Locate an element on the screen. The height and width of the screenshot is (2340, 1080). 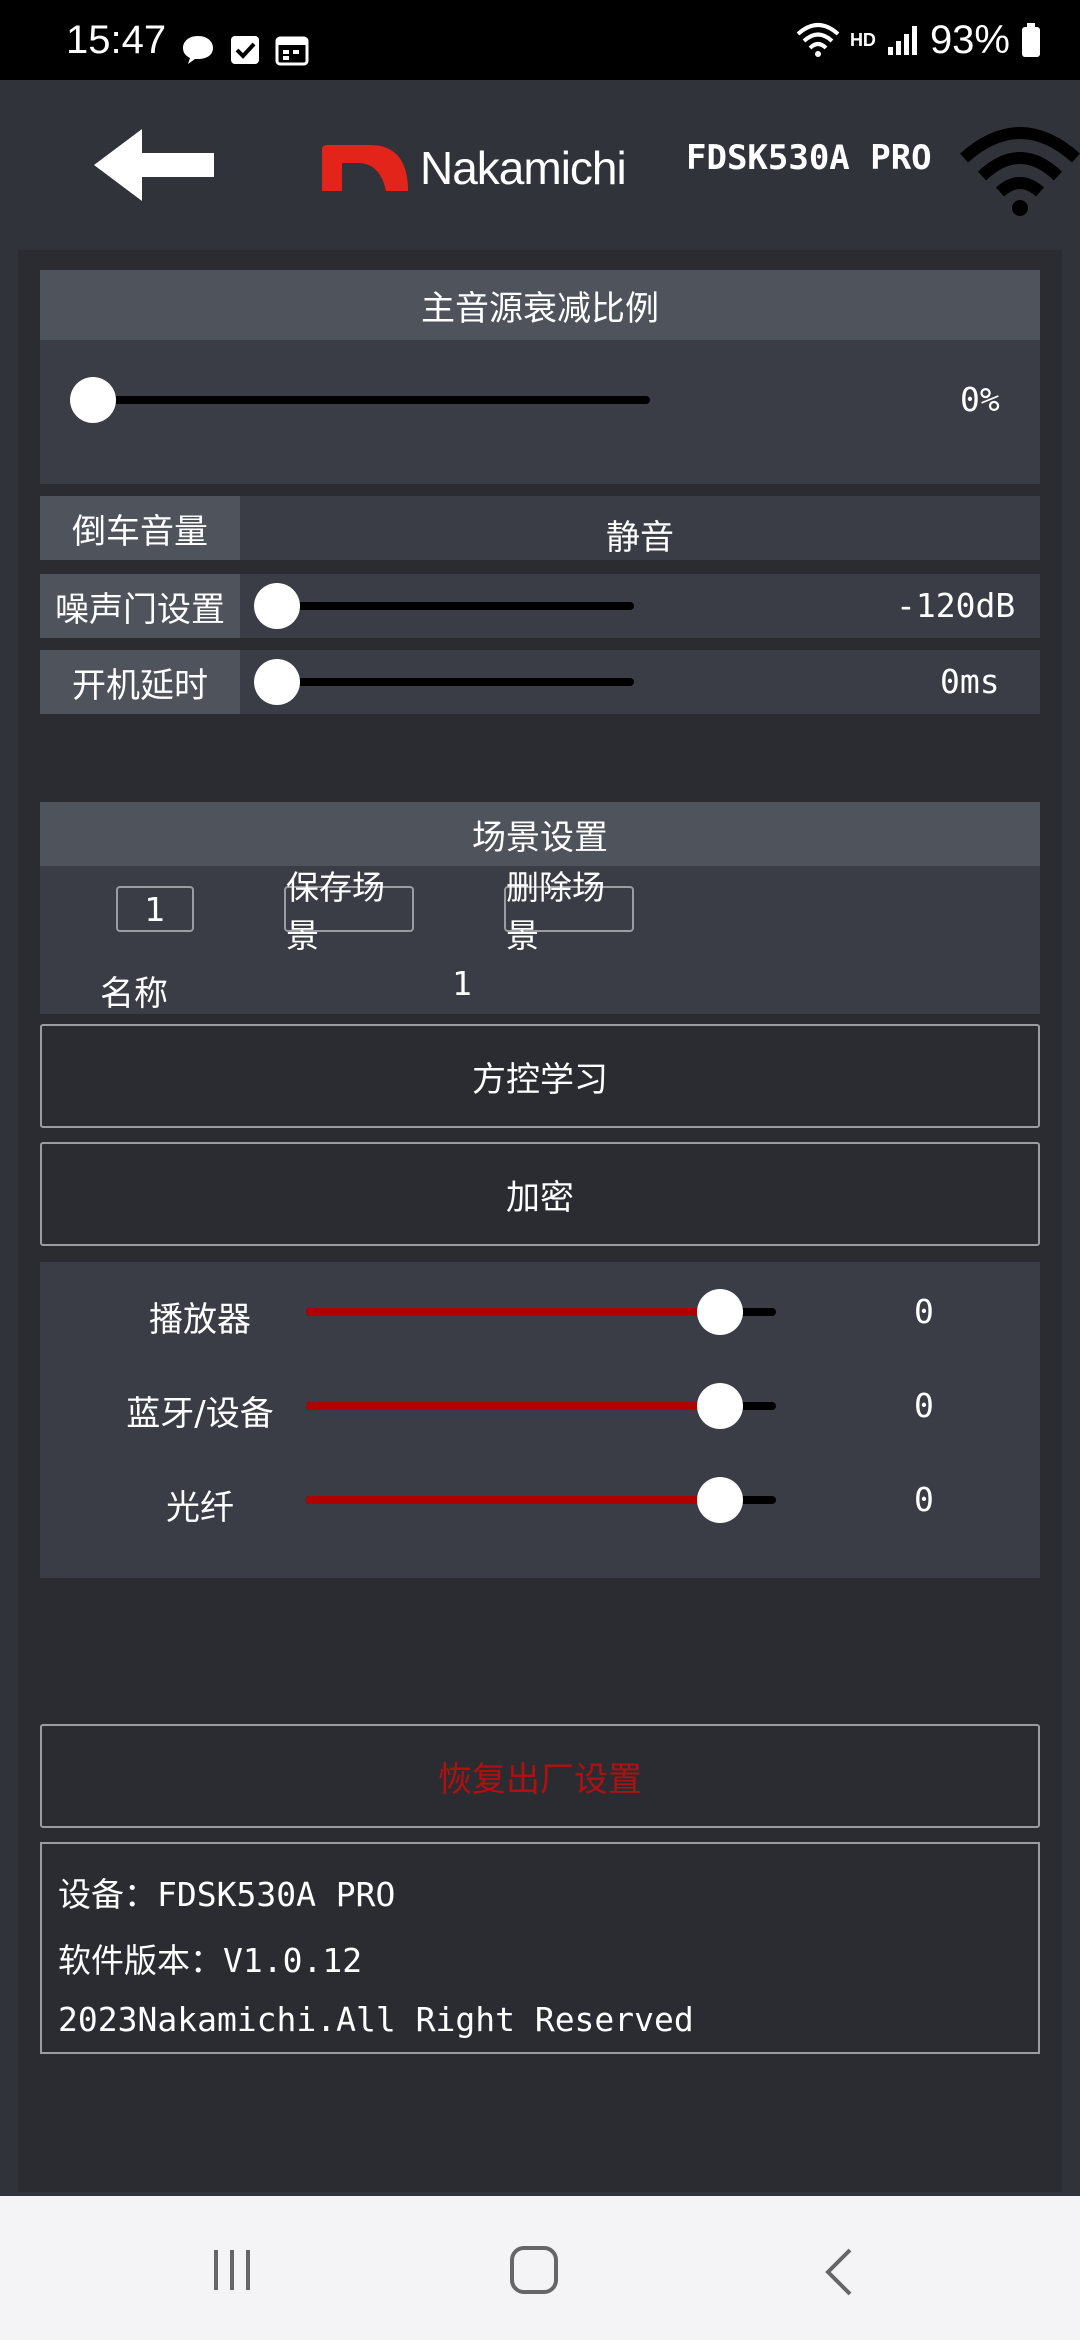
reverse-volume-label: 倒车音量 is located at coordinates (140, 528).